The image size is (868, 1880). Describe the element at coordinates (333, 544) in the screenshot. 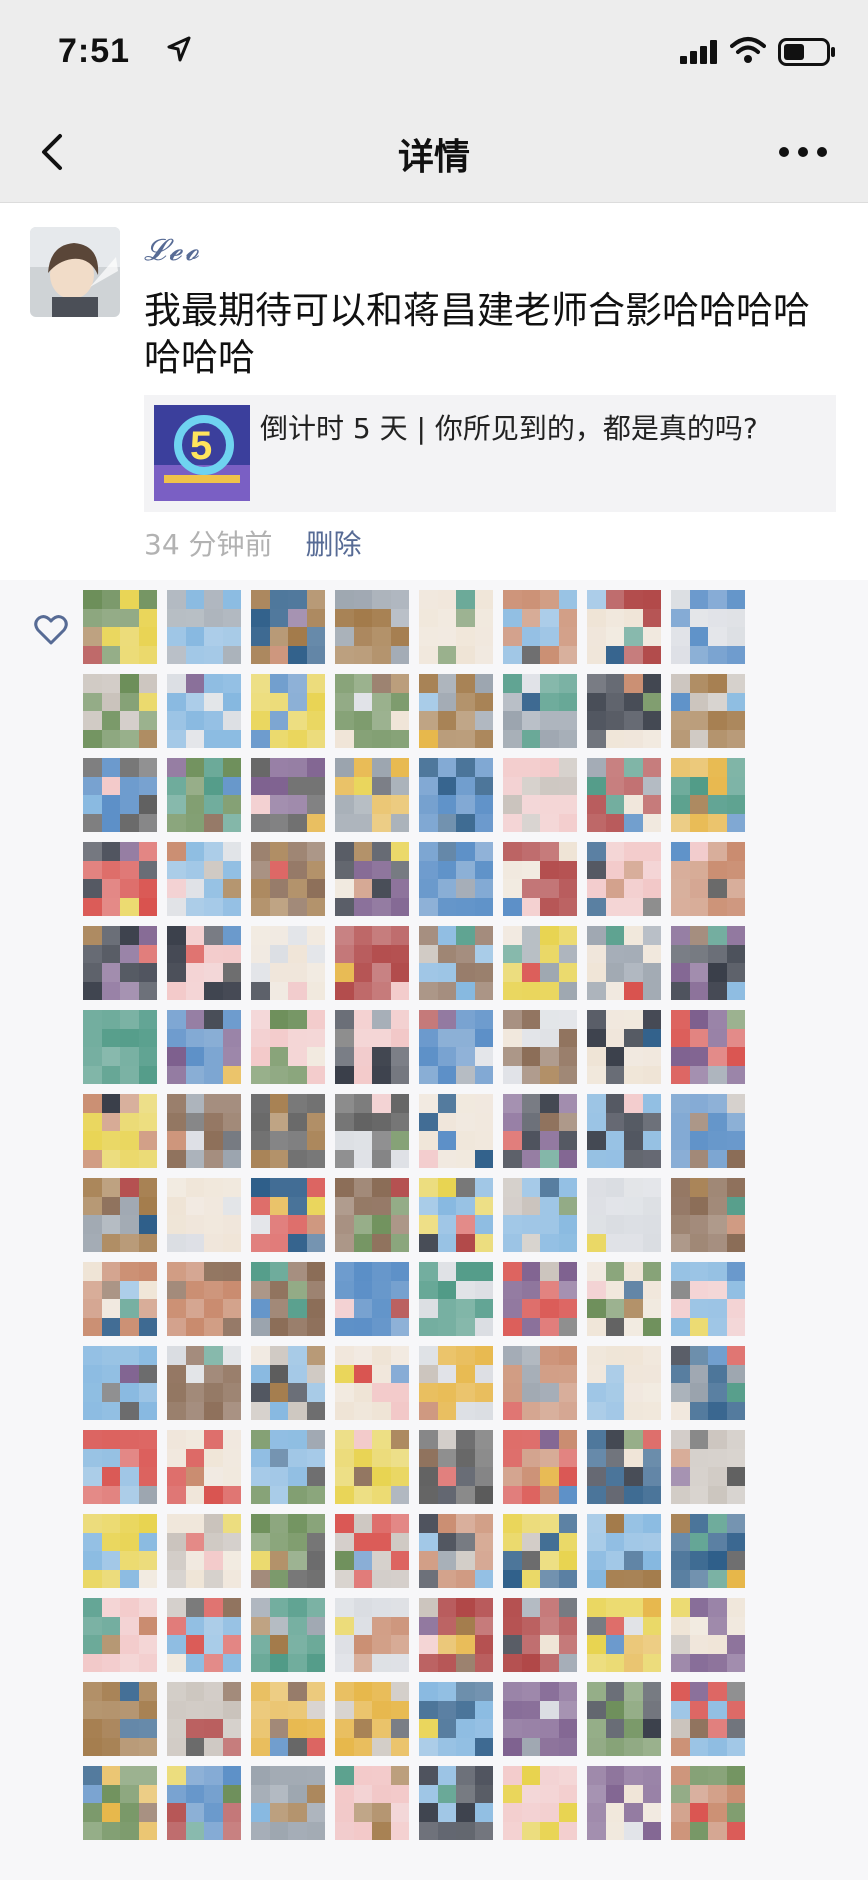

I see `delete-button: 删除` at that location.